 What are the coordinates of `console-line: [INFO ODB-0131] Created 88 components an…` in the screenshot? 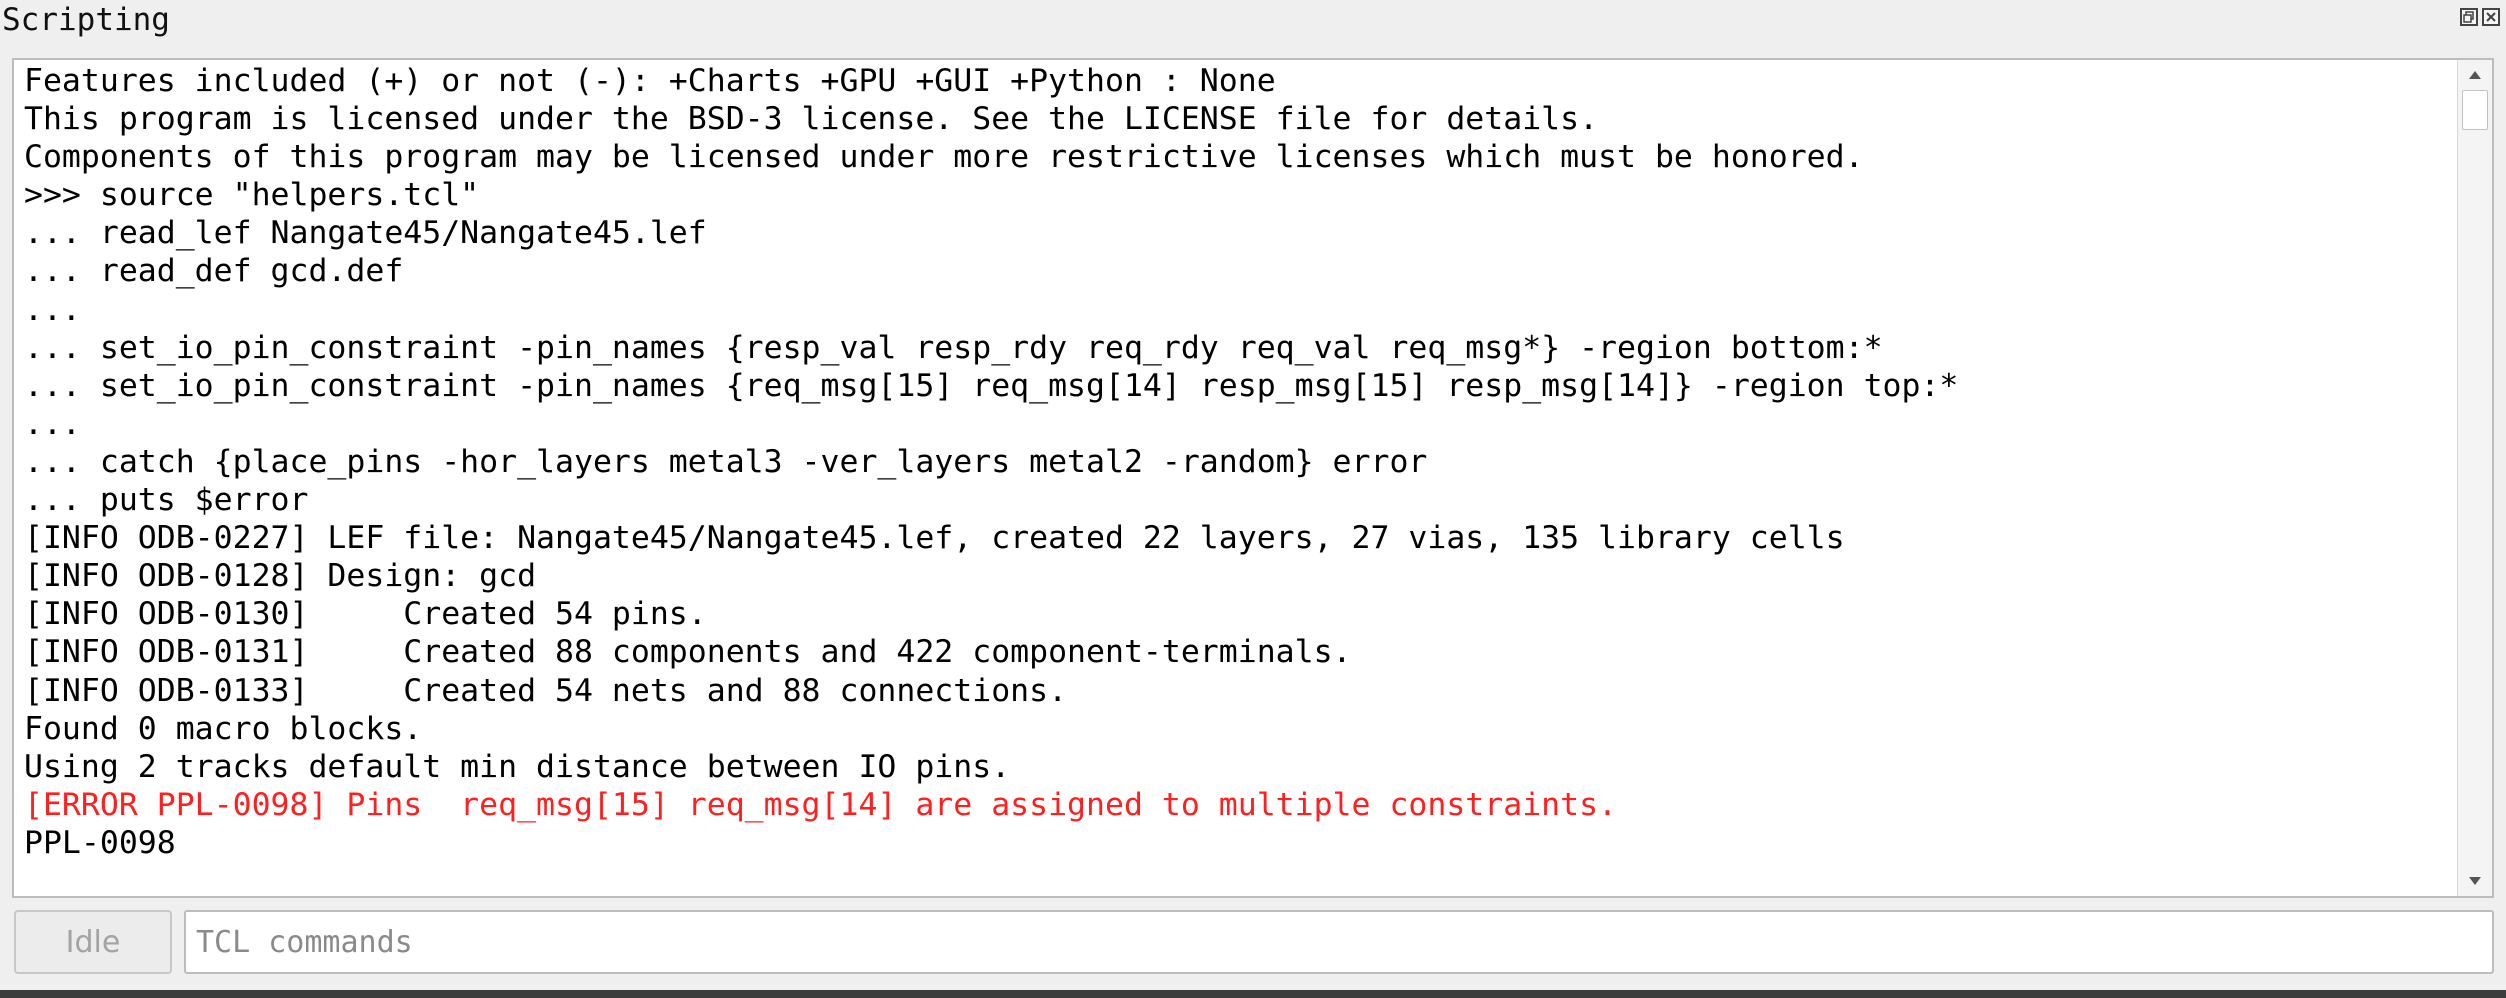 It's located at (688, 652).